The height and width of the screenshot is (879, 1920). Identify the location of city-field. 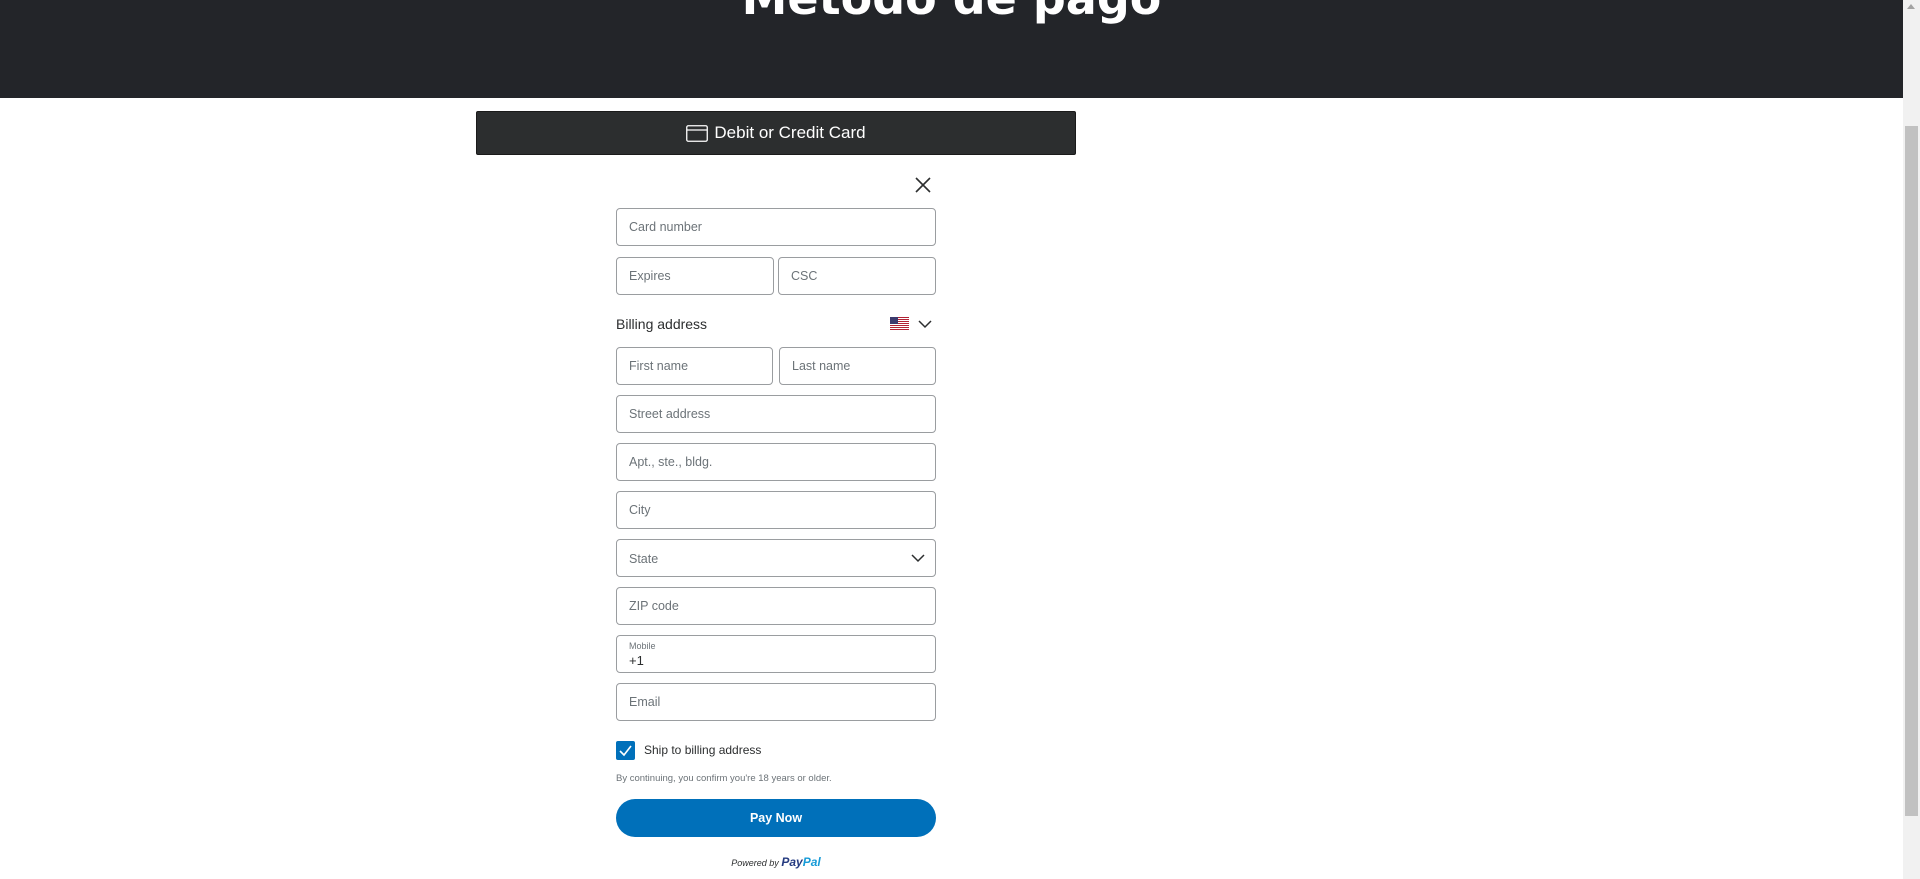
(776, 510).